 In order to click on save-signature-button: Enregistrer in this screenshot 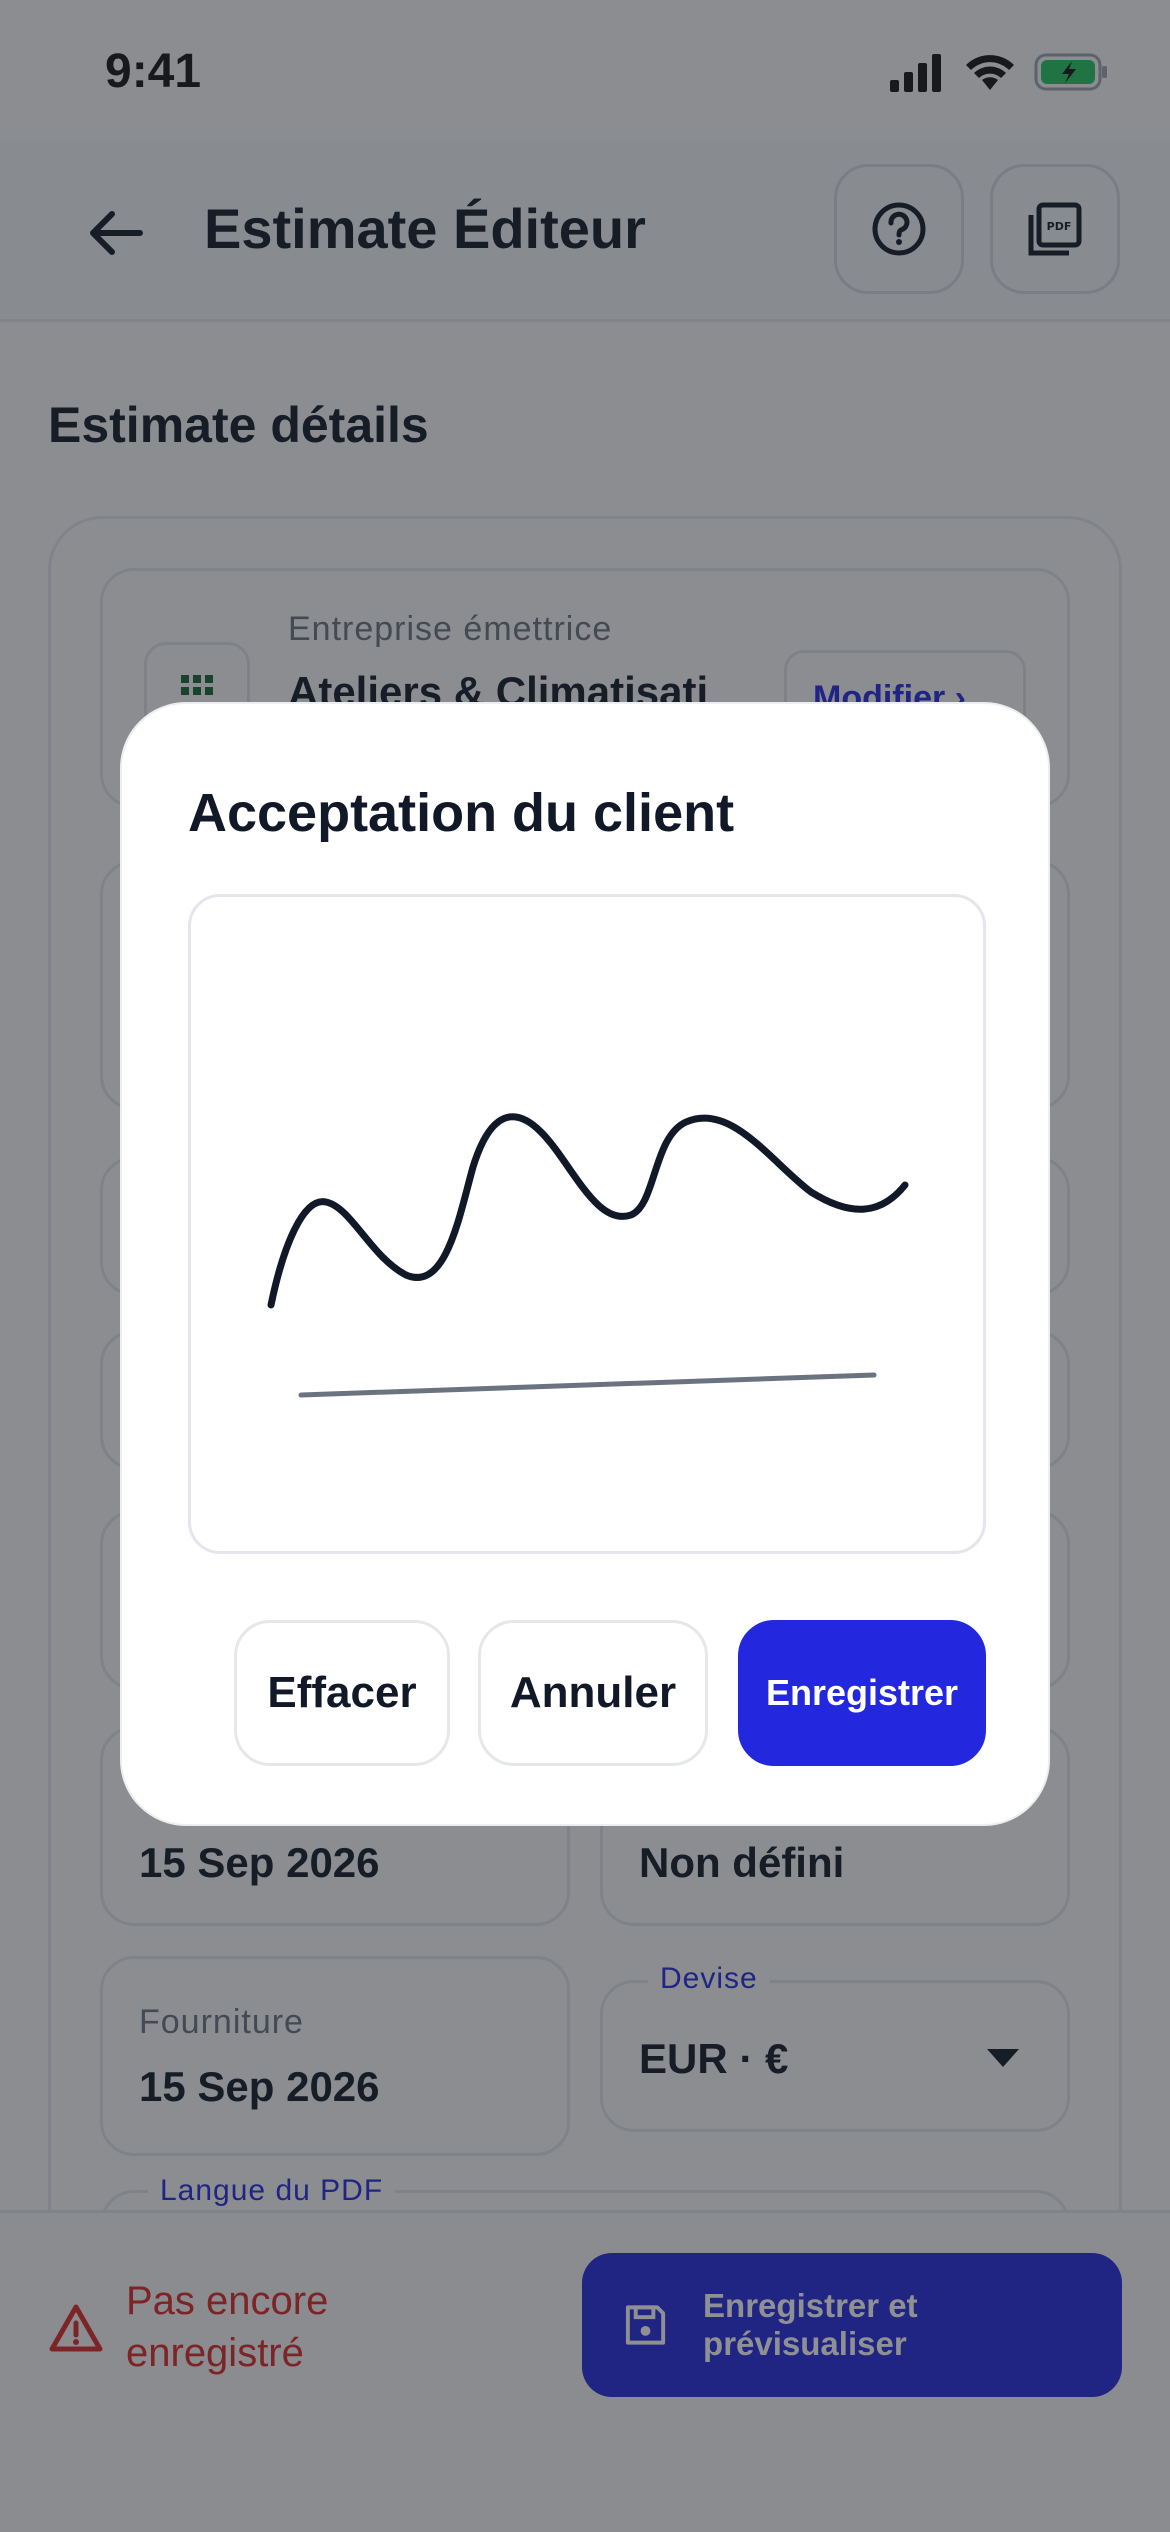, I will do `click(862, 1693)`.